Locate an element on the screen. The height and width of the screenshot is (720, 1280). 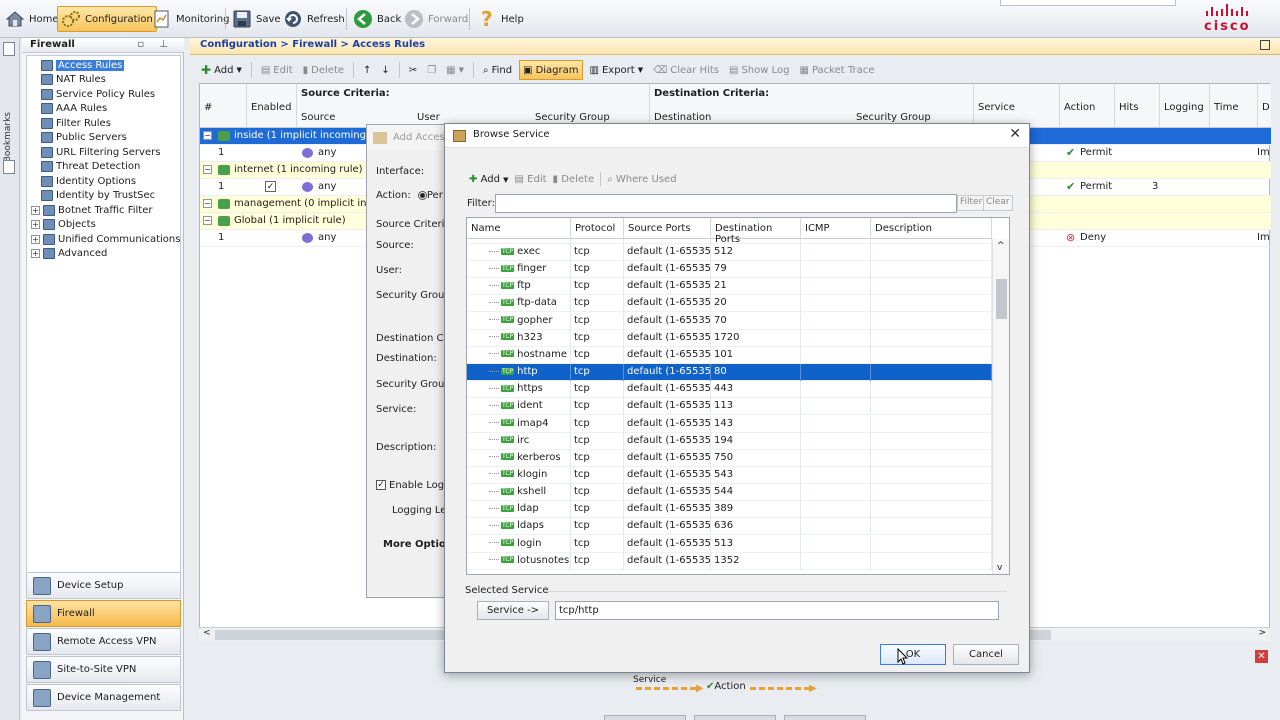
cancel-button: Cancel is located at coordinates (986, 654).